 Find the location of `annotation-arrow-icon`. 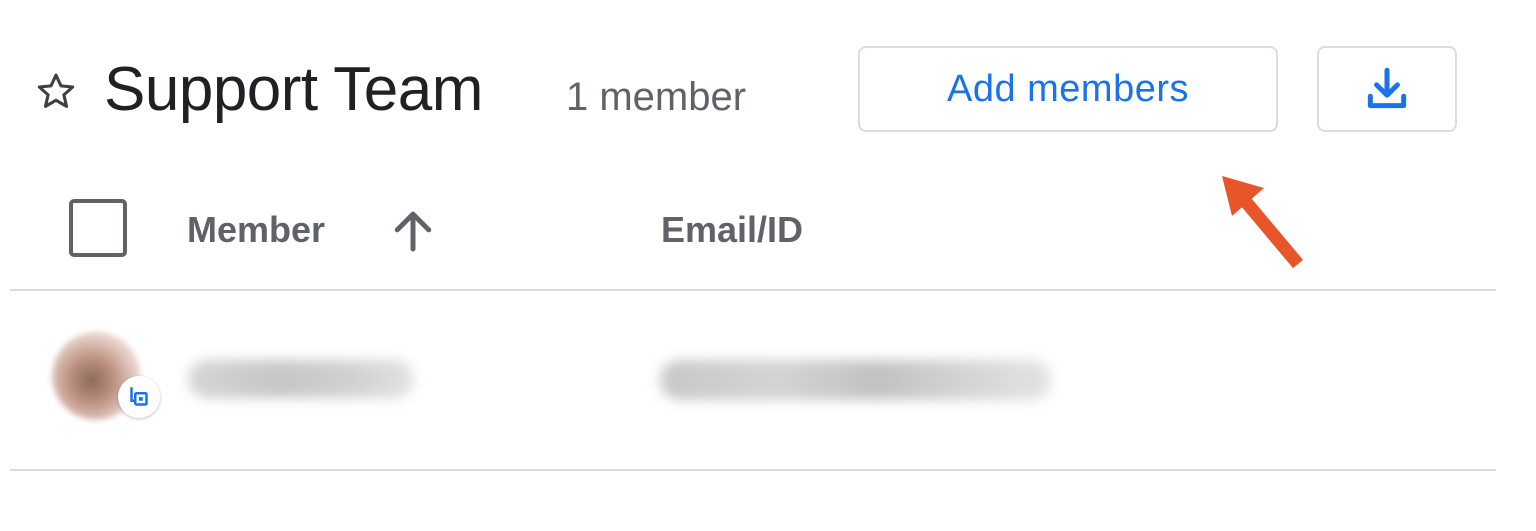

annotation-arrow-icon is located at coordinates (1262, 222).